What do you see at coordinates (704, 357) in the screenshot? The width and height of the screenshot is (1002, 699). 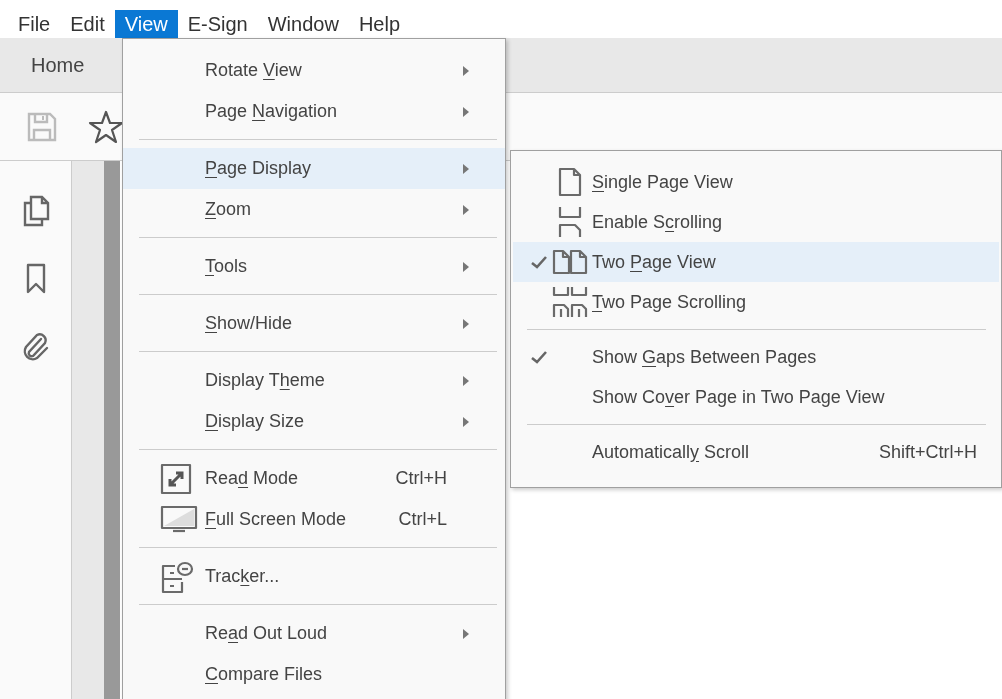 I see `menu-item-label: Show Gaps Between Pages` at bounding box center [704, 357].